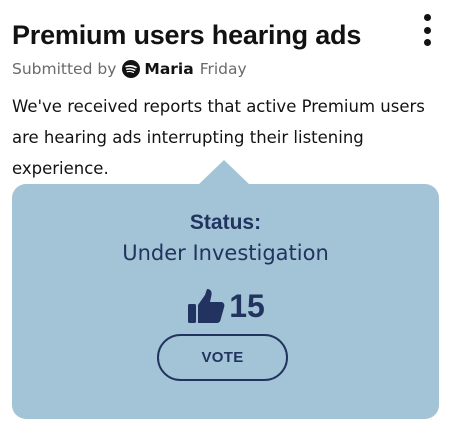 The image size is (450, 432). Describe the element at coordinates (64, 69) in the screenshot. I see `submitted-by-label: Submitted by` at that location.